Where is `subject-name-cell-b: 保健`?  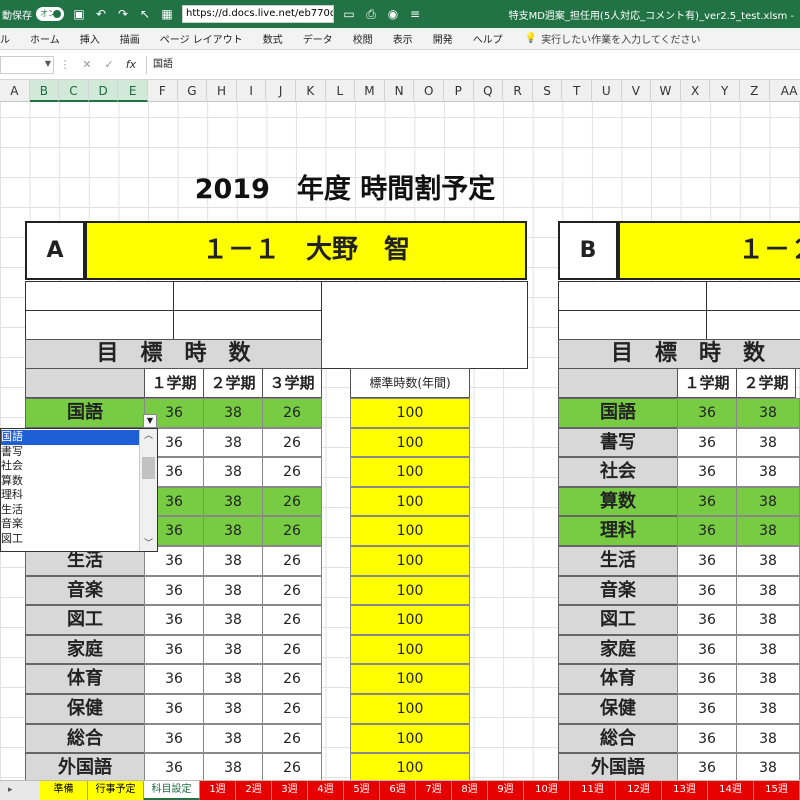
subject-name-cell-b: 保健 is located at coordinates (618, 709).